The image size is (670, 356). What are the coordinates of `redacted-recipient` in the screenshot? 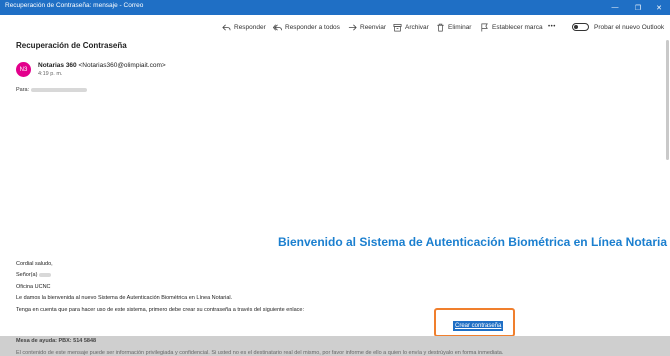 It's located at (59, 90).